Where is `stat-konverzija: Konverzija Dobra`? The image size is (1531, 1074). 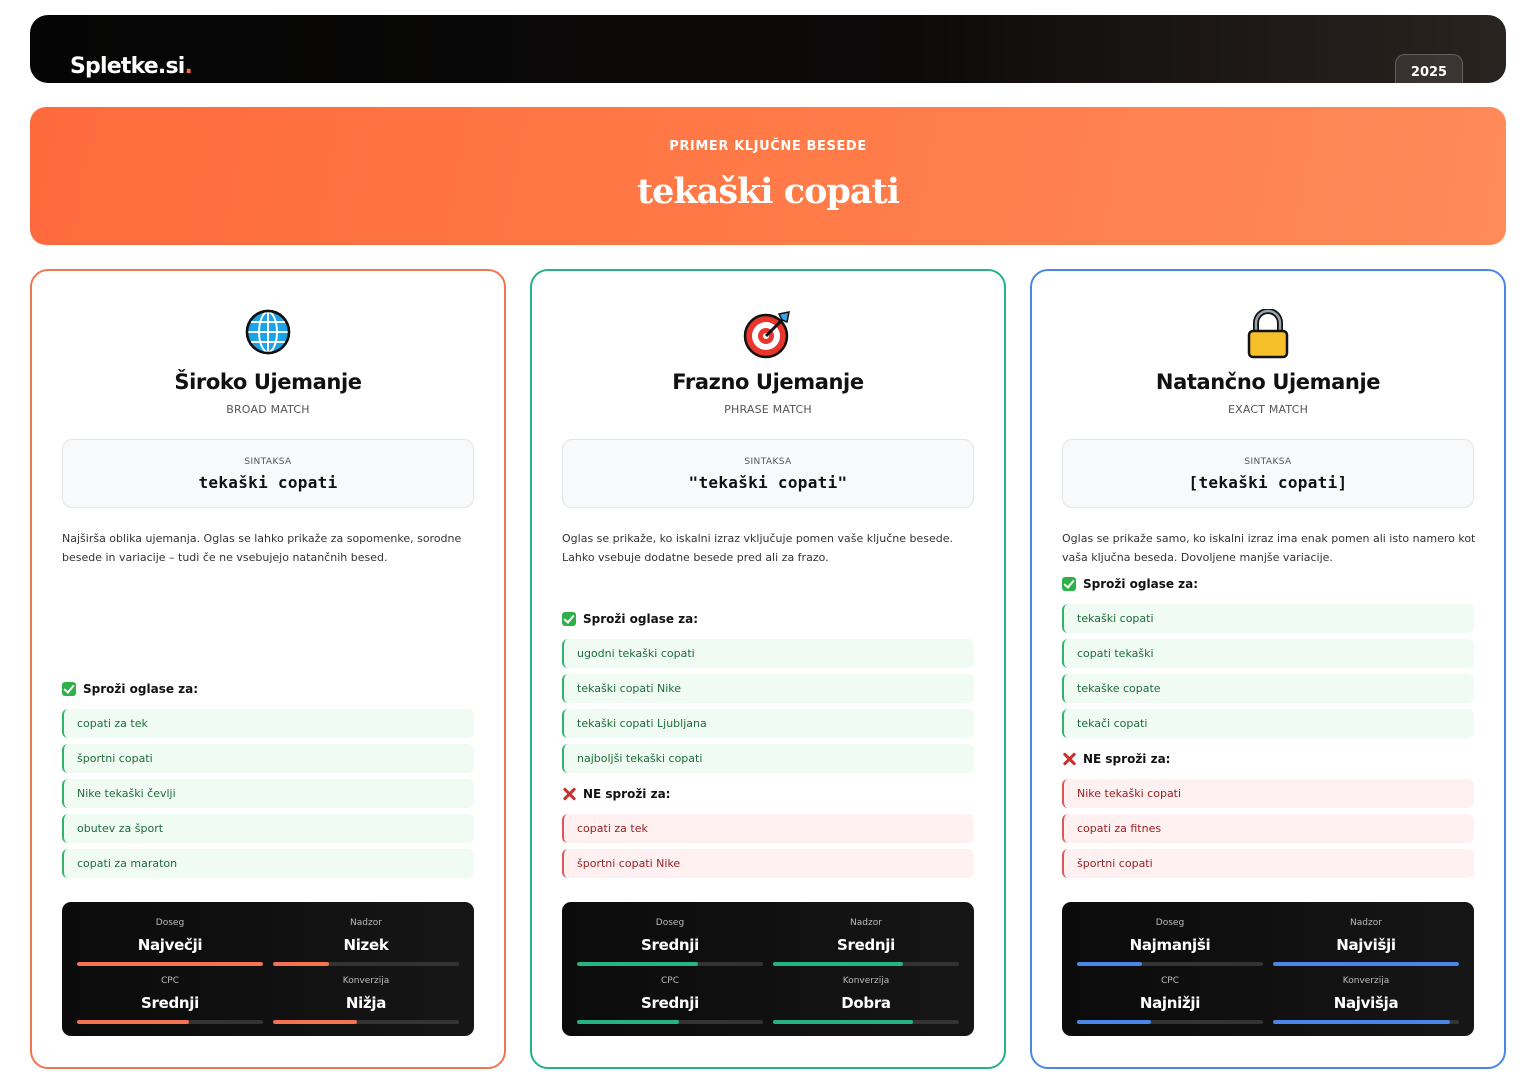
stat-konverzija: Konverzija Dobra is located at coordinates (866, 1000).